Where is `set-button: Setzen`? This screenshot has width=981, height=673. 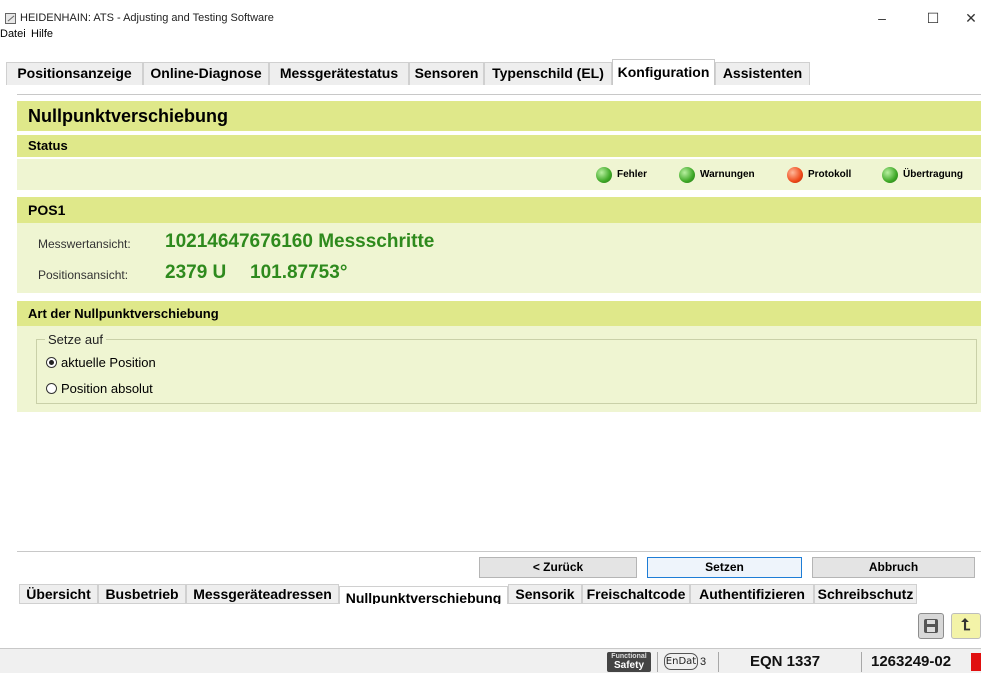
set-button: Setzen is located at coordinates (724, 567).